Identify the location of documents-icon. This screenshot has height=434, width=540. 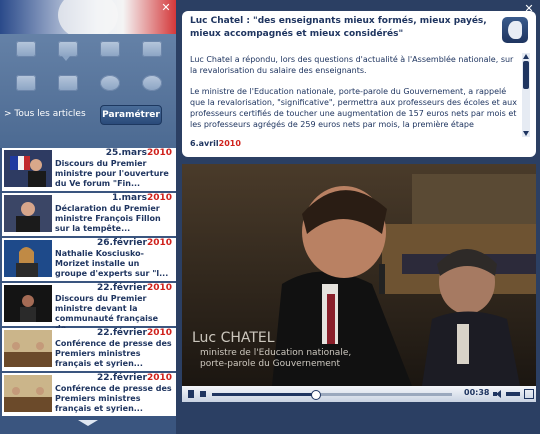
(110, 49).